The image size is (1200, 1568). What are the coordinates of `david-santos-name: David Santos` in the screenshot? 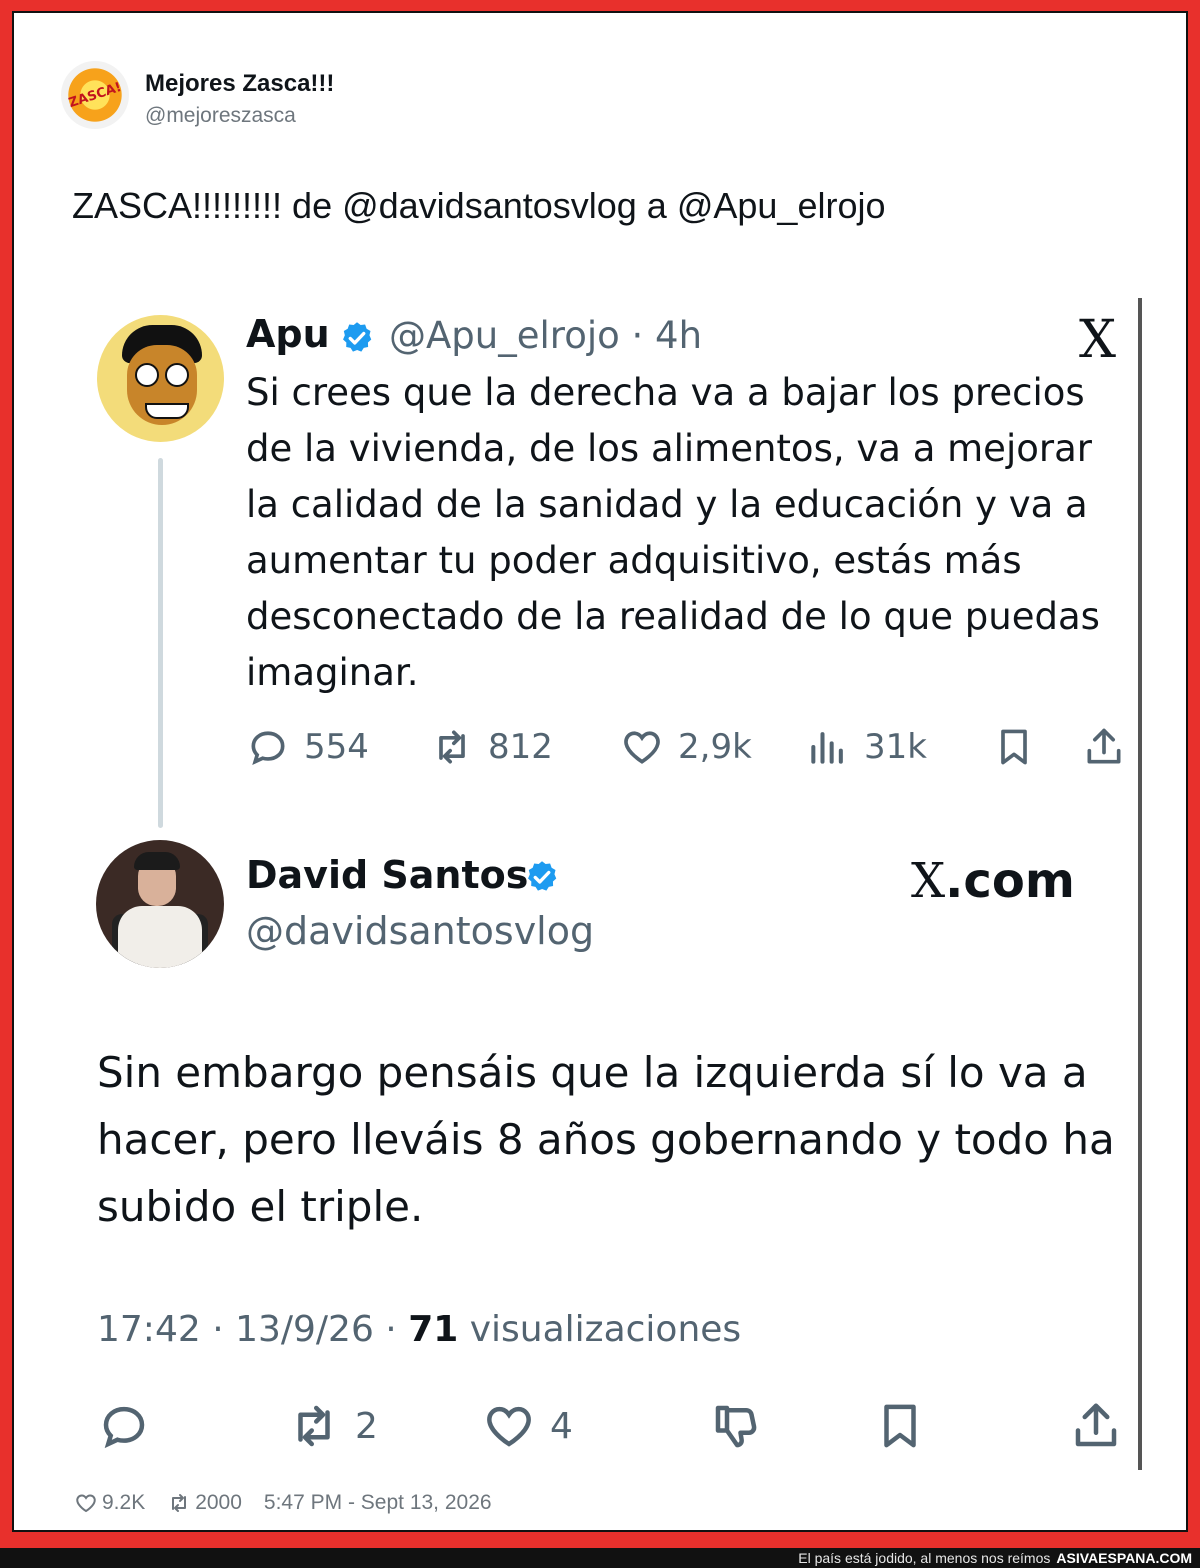 It's located at (387, 875).